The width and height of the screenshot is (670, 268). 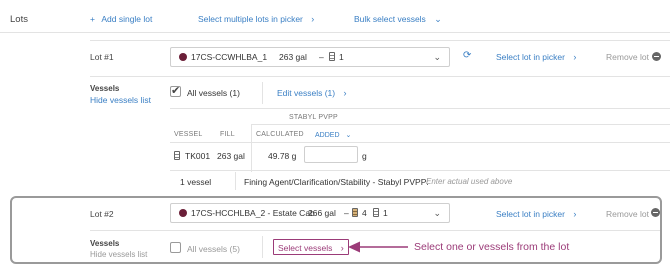 What do you see at coordinates (198, 156) in the screenshot?
I see `row-vessel: TK001` at bounding box center [198, 156].